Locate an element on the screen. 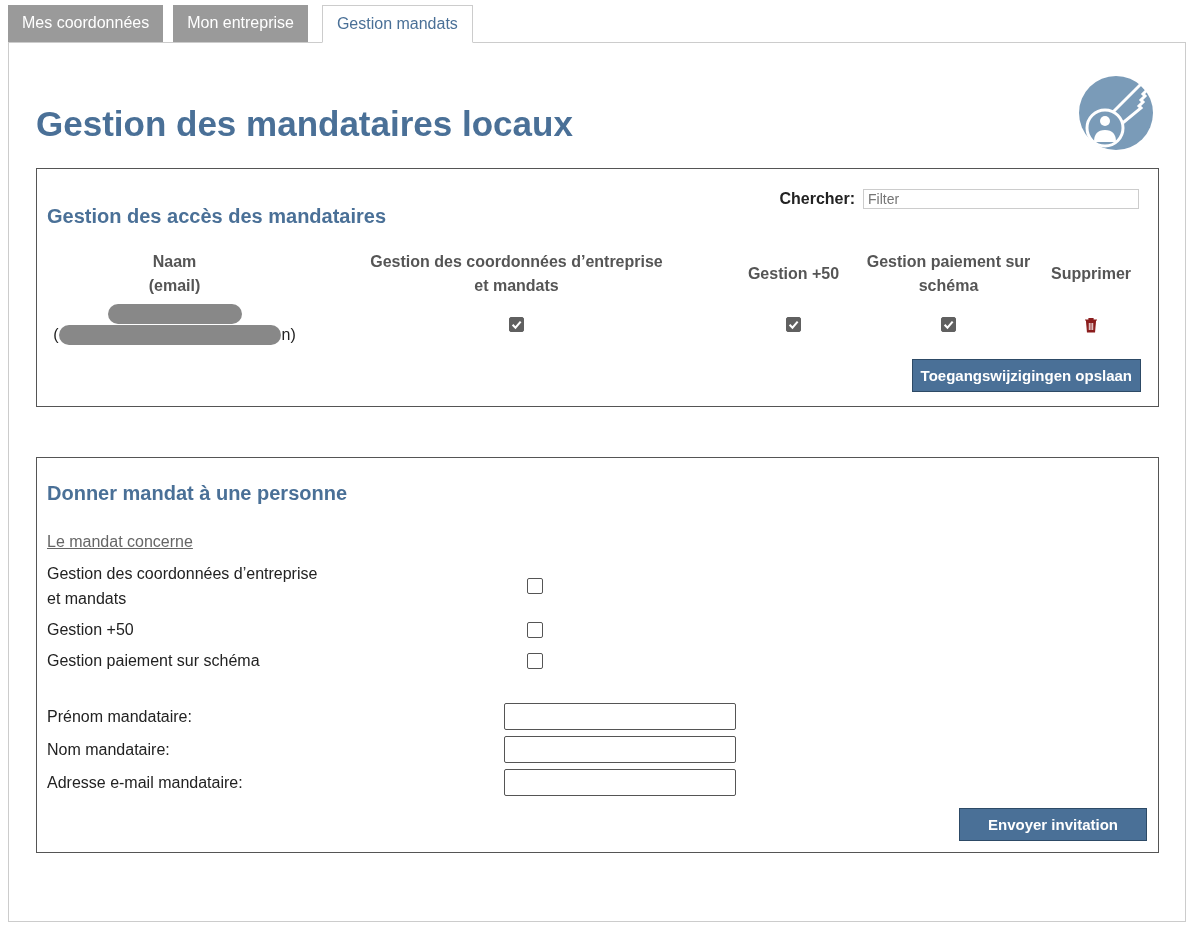 This screenshot has width=1192, height=926. field-label: Adresse e-mail mandataire: is located at coordinates (145, 782).